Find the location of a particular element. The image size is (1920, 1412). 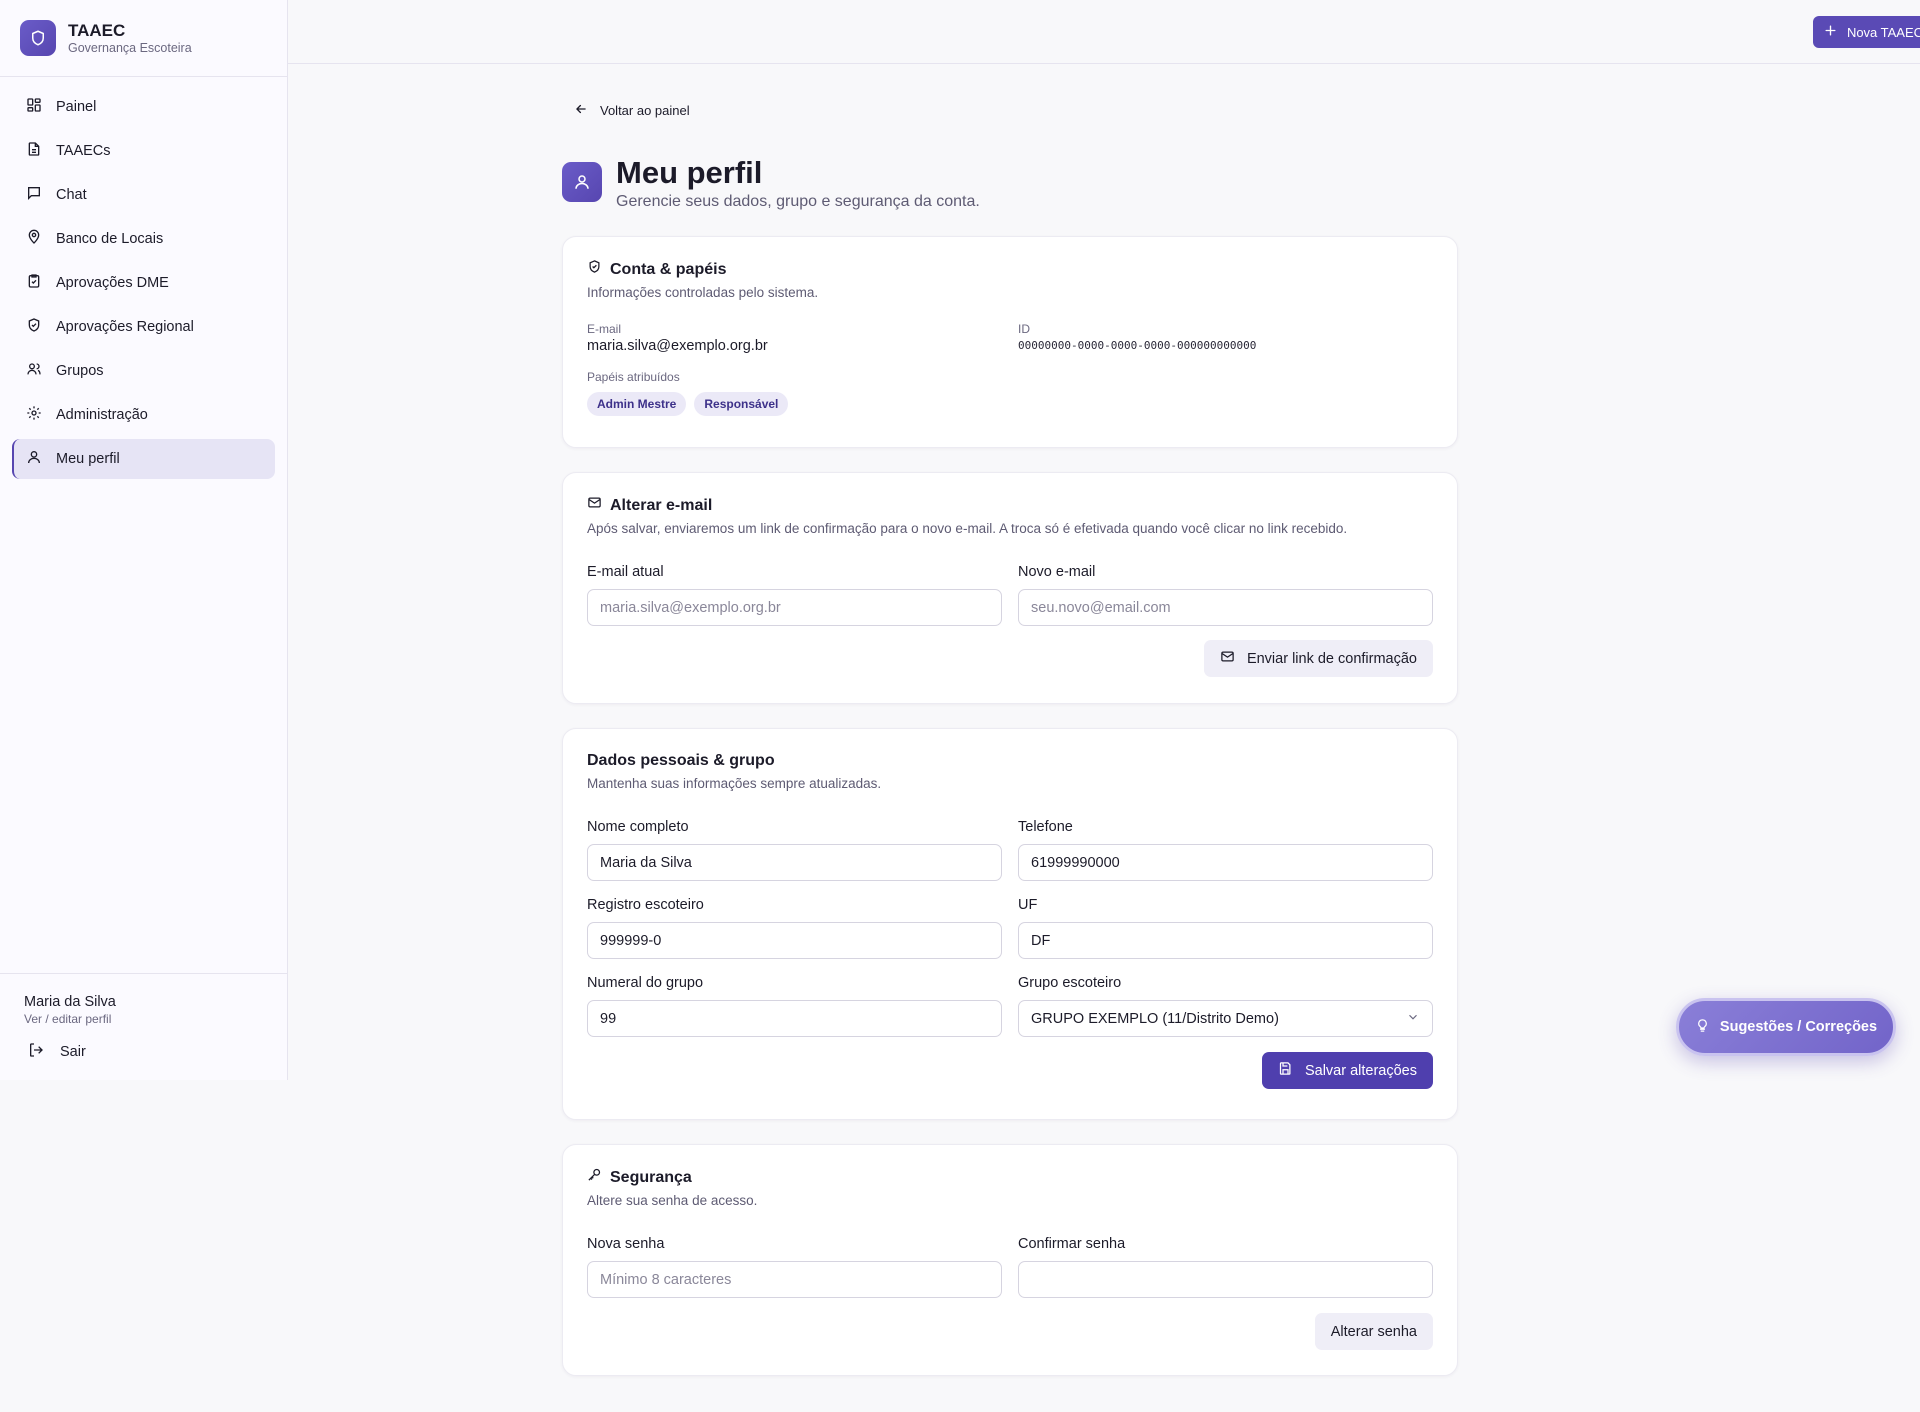

brand: TAAEC Governança Escoteira is located at coordinates (143, 38).